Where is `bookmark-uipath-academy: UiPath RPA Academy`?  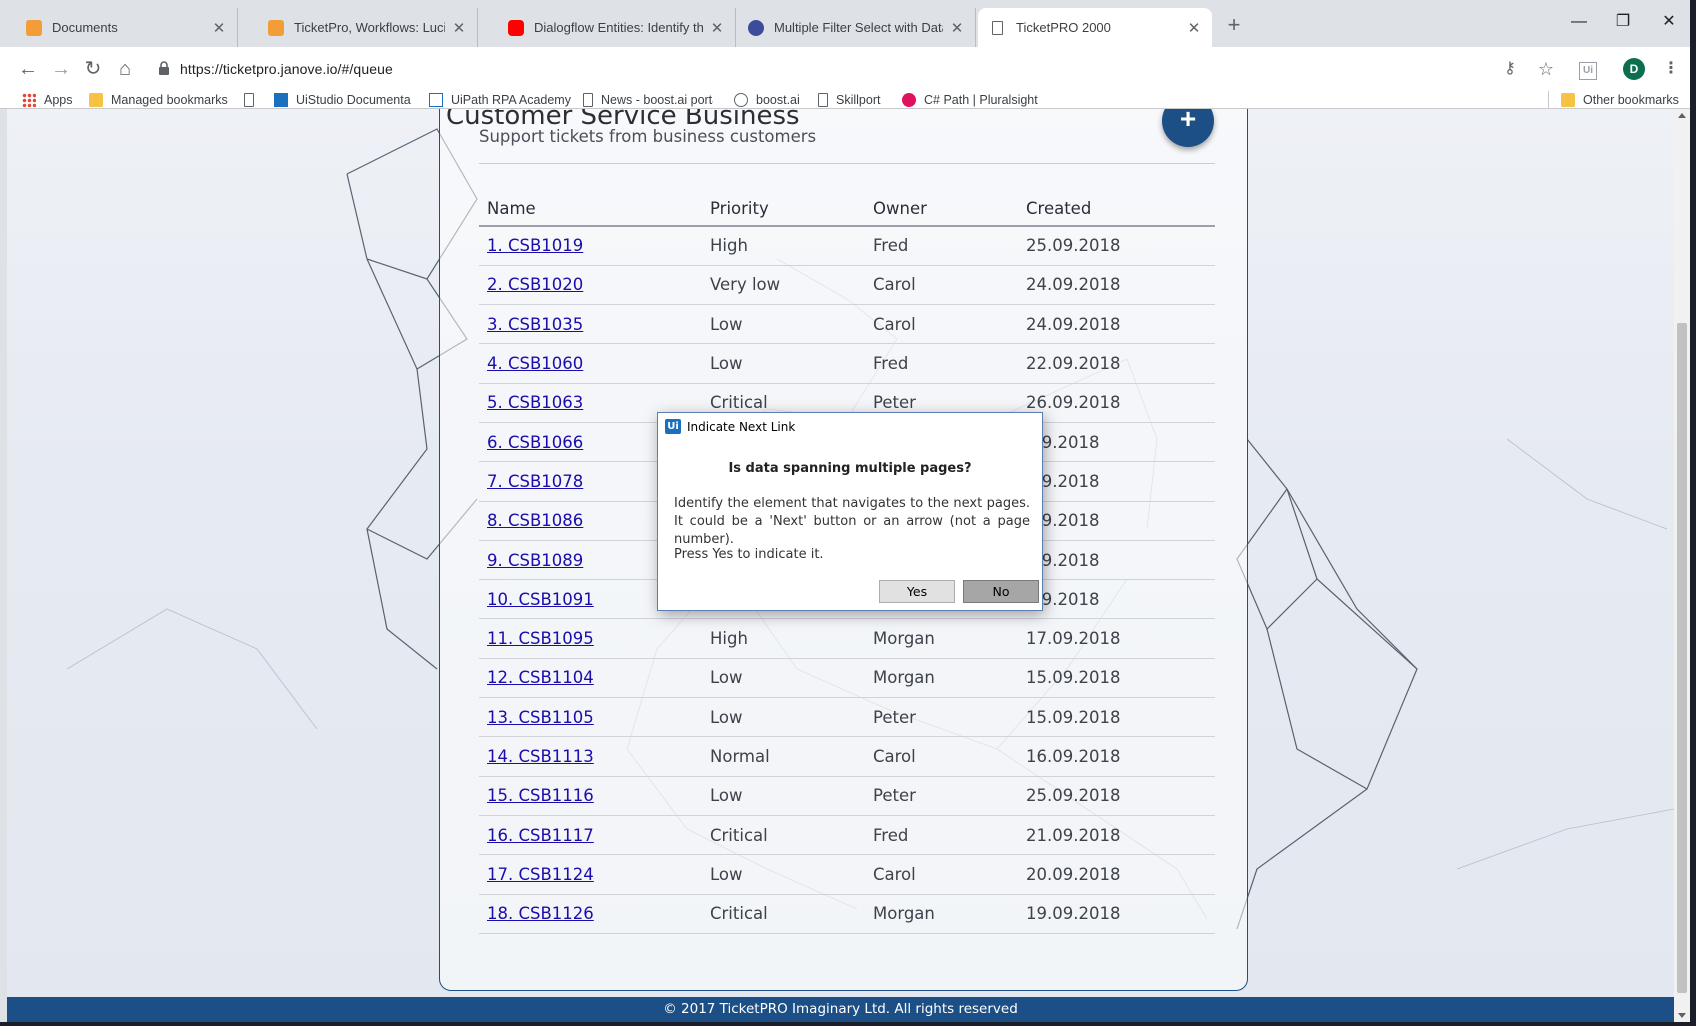 bookmark-uipath-academy: UiPath RPA Academy is located at coordinates (500, 99).